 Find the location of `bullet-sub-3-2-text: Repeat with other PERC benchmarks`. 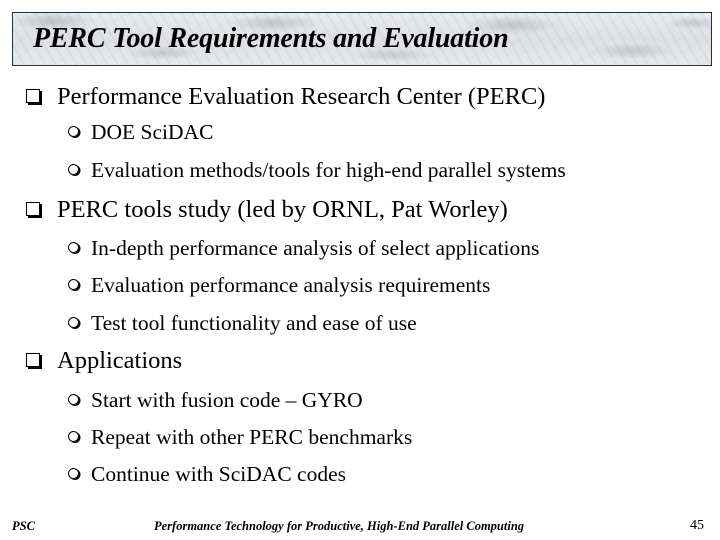

bullet-sub-3-2-text: Repeat with other PERC benchmarks is located at coordinates (252, 437).